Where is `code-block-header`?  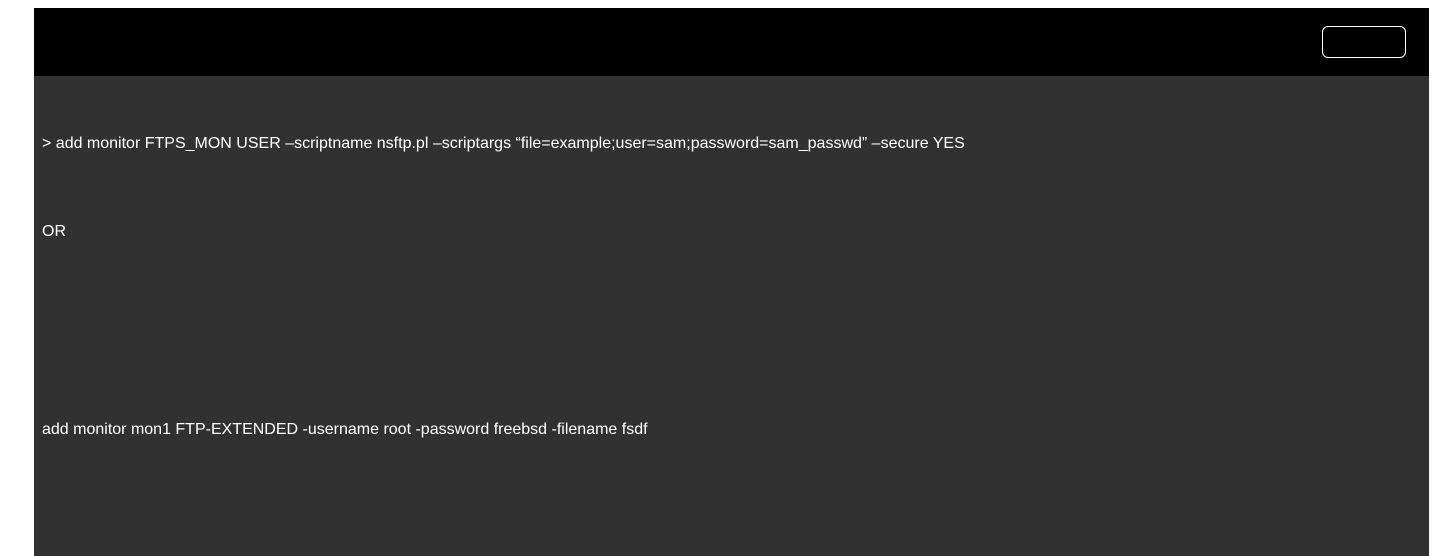 code-block-header is located at coordinates (731, 42).